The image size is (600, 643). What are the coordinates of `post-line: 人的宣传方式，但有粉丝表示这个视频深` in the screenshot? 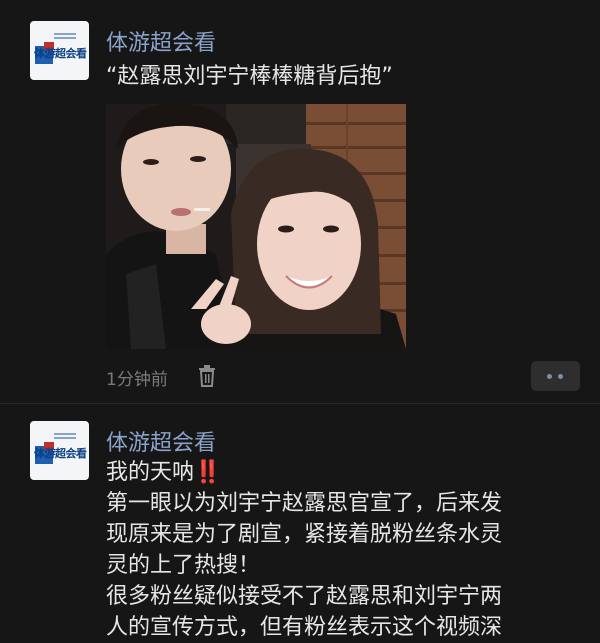 It's located at (304, 627).